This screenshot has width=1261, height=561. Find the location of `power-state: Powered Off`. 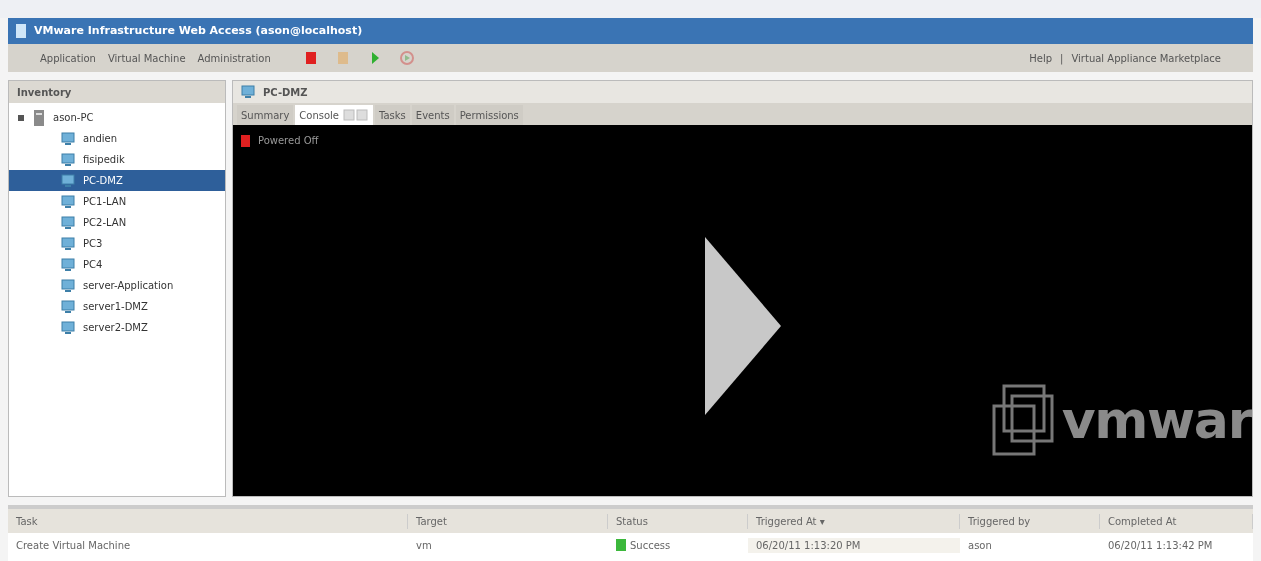

power-state: Powered Off is located at coordinates (288, 141).